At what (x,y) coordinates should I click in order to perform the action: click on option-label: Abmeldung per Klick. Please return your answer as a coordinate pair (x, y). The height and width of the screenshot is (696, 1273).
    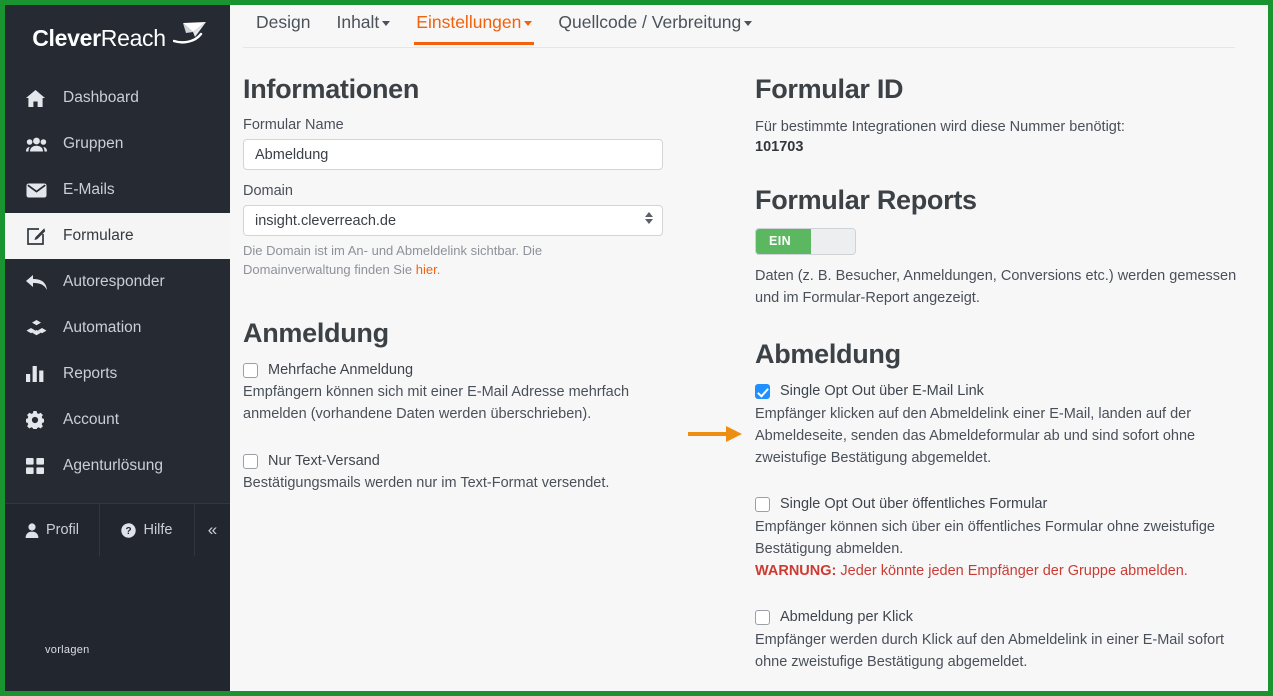
    Looking at the image, I should click on (846, 617).